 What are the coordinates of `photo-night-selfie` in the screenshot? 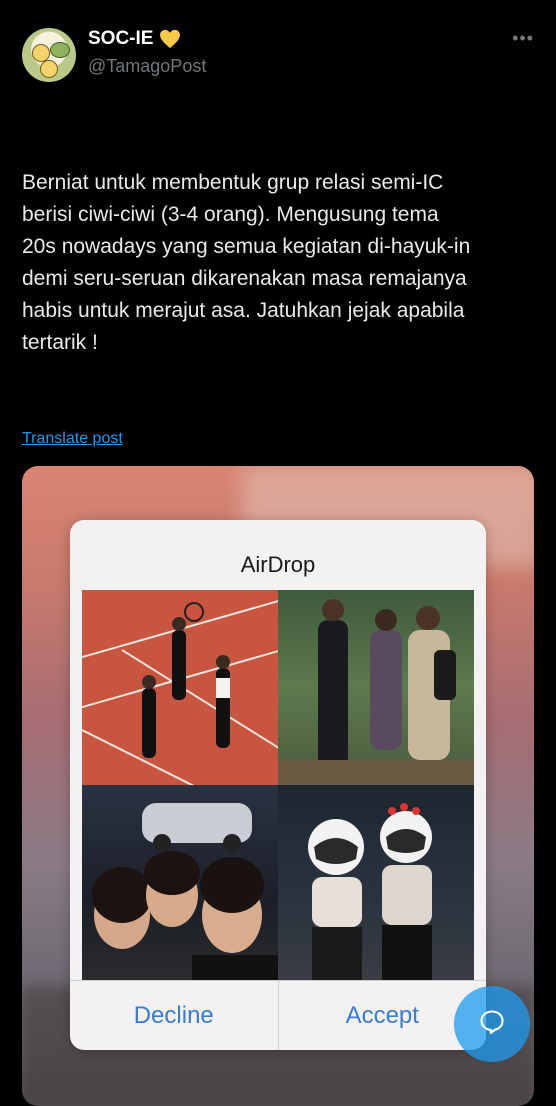 It's located at (180, 882).